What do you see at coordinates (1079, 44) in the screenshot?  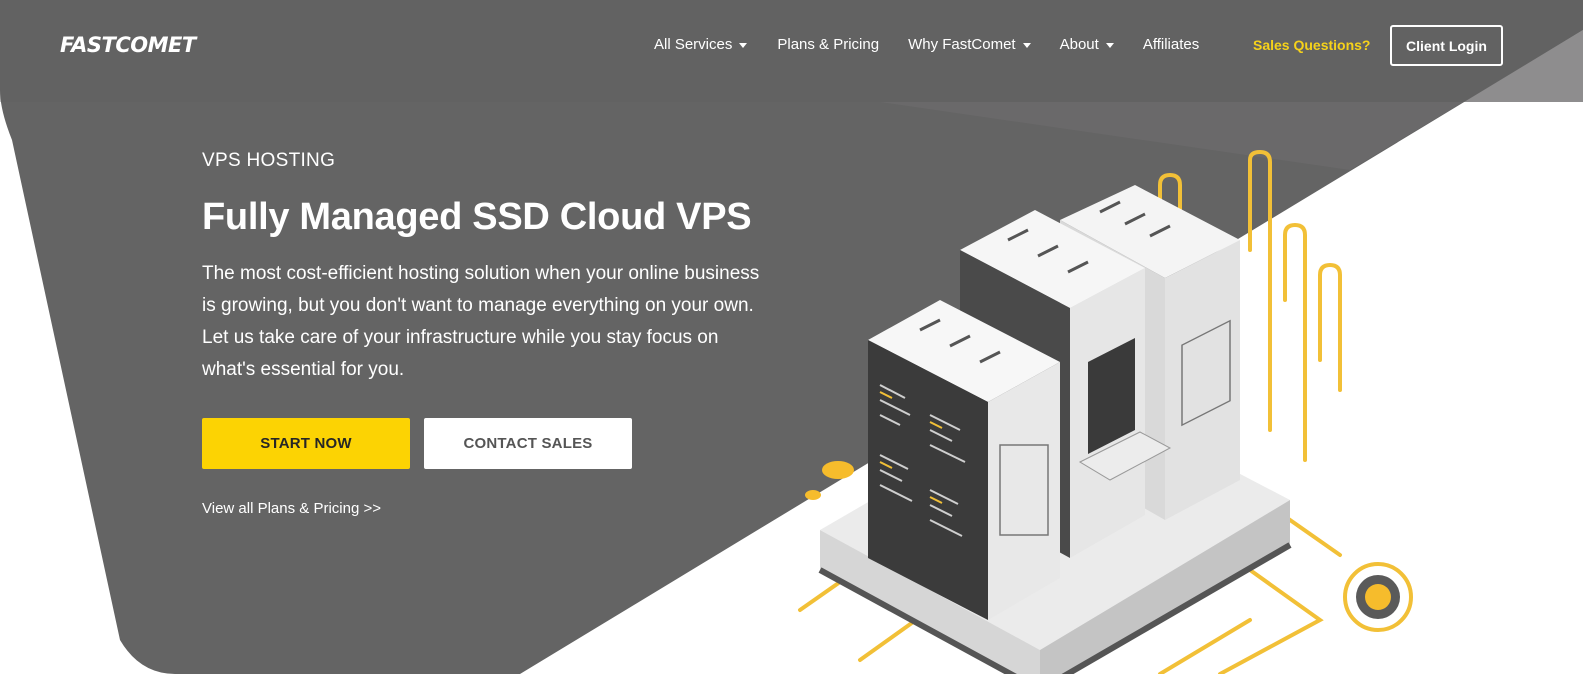 I see `nav-about-label: About` at bounding box center [1079, 44].